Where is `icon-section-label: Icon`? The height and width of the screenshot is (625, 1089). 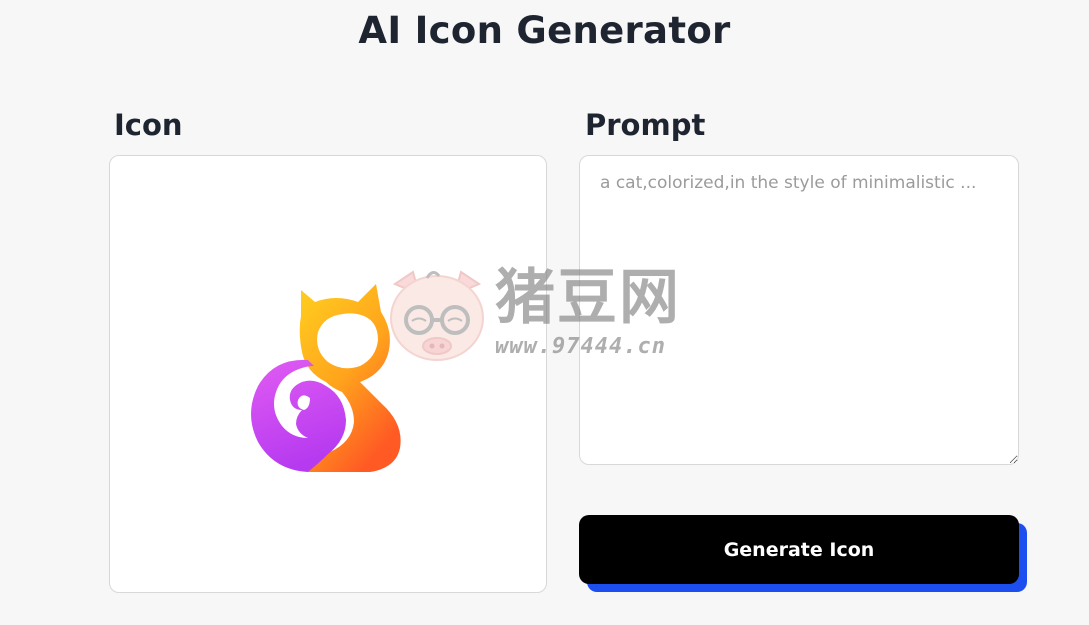
icon-section-label: Icon is located at coordinates (148, 125).